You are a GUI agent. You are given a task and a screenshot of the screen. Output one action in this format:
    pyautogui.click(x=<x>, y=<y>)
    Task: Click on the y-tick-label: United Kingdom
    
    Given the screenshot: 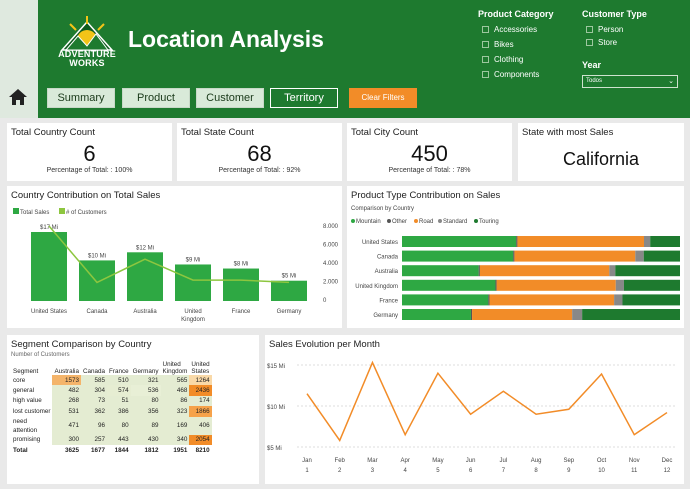 What is the action you would take?
    pyautogui.click(x=376, y=287)
    